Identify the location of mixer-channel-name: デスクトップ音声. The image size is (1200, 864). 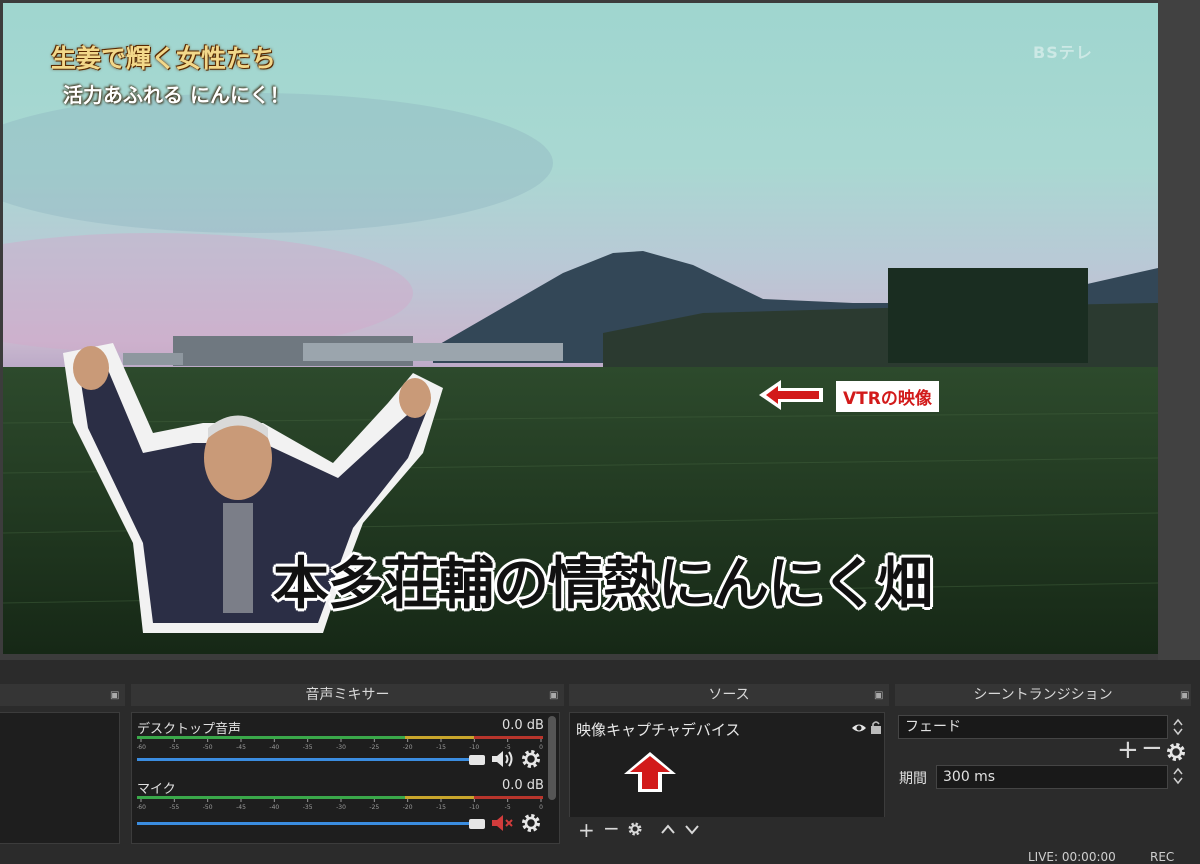
(189, 729).